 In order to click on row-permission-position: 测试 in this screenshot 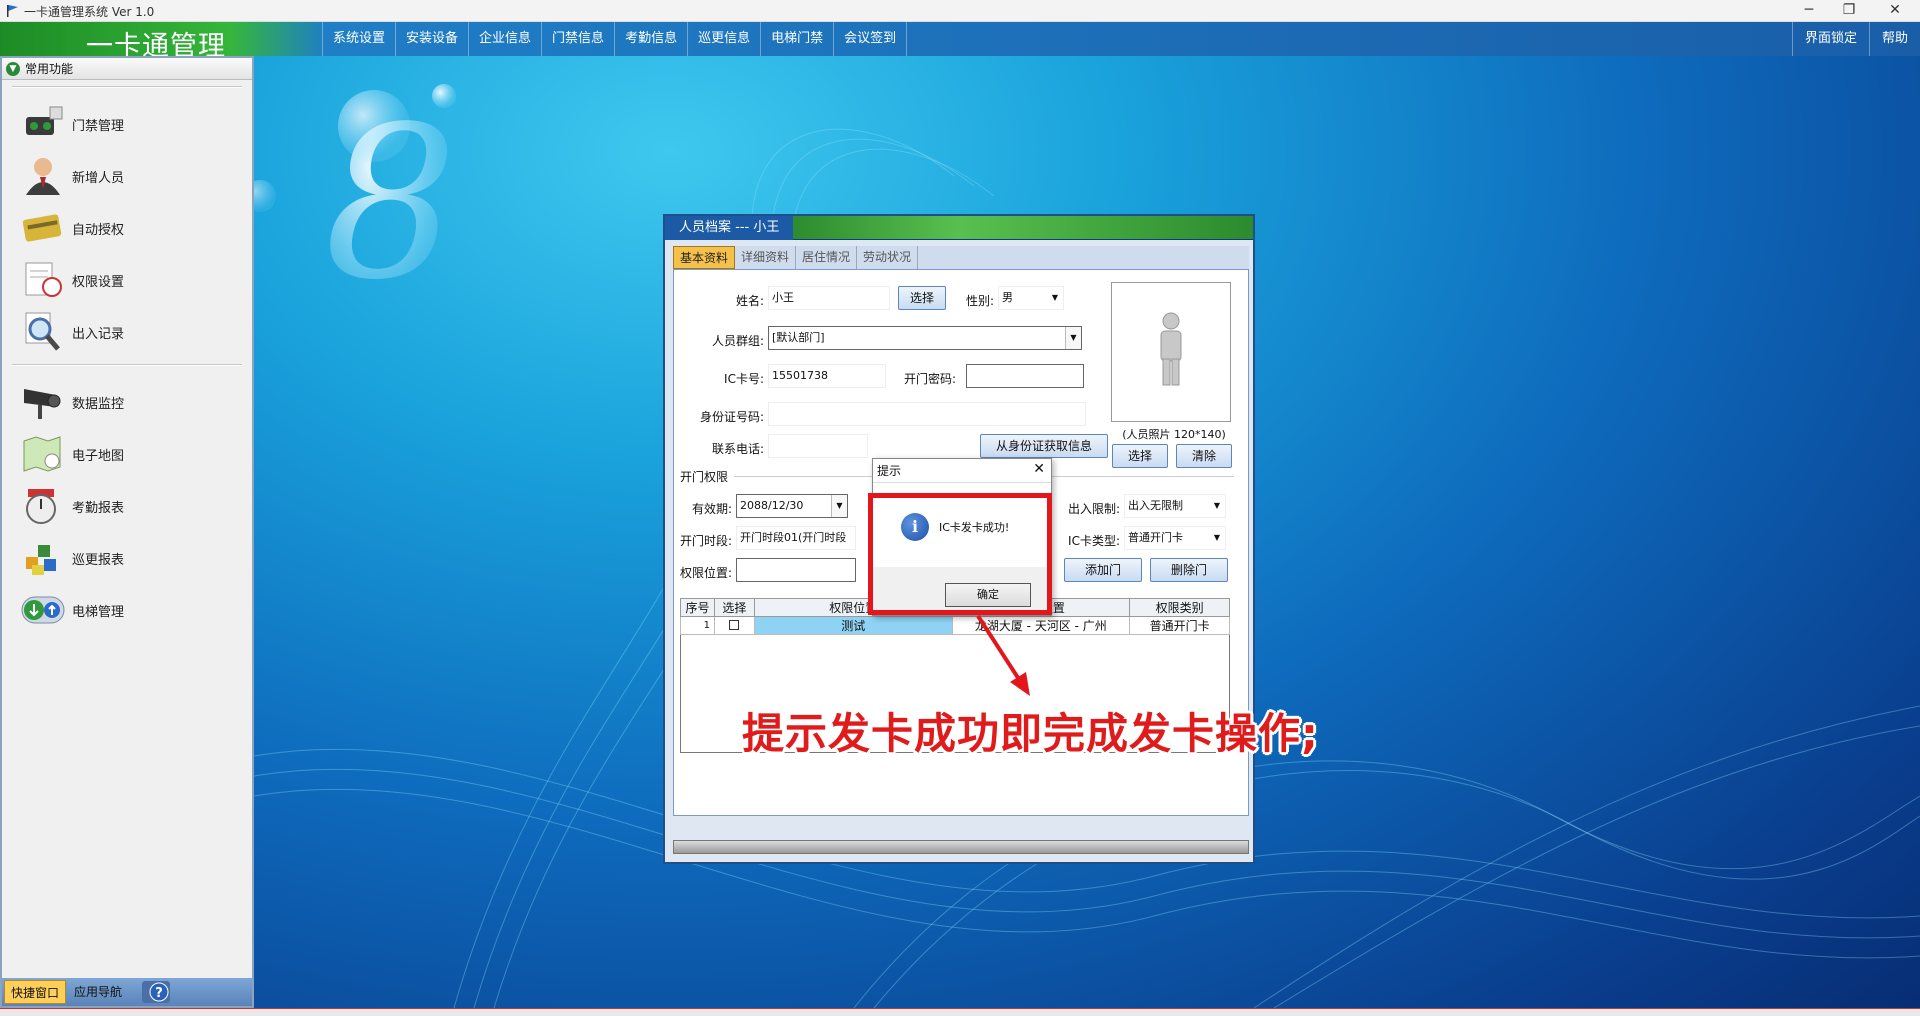, I will do `click(853, 625)`.